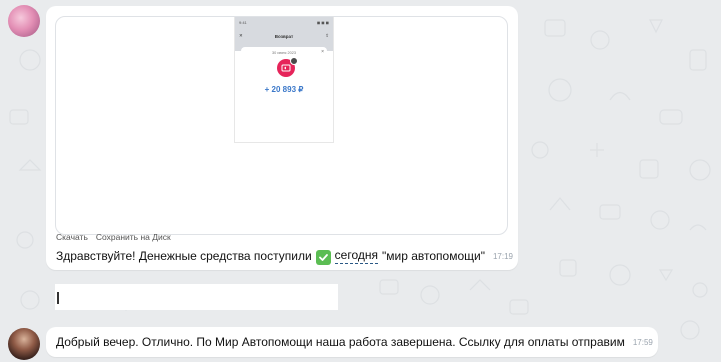 The height and width of the screenshot is (362, 721). I want to click on redacted-text-fragment, so click(58, 298).